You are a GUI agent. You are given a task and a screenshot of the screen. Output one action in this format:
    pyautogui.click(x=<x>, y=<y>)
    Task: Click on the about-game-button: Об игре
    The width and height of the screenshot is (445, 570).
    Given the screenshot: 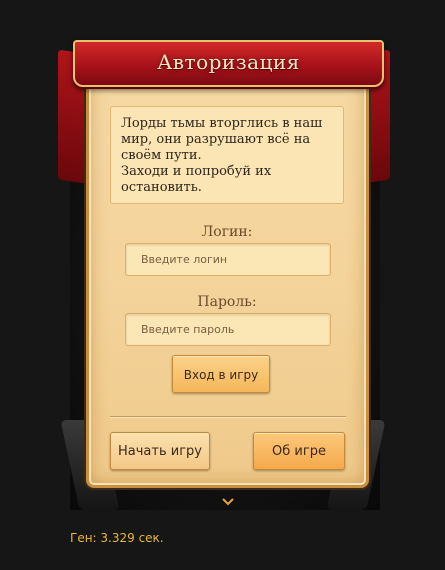 What is the action you would take?
    pyautogui.click(x=299, y=451)
    